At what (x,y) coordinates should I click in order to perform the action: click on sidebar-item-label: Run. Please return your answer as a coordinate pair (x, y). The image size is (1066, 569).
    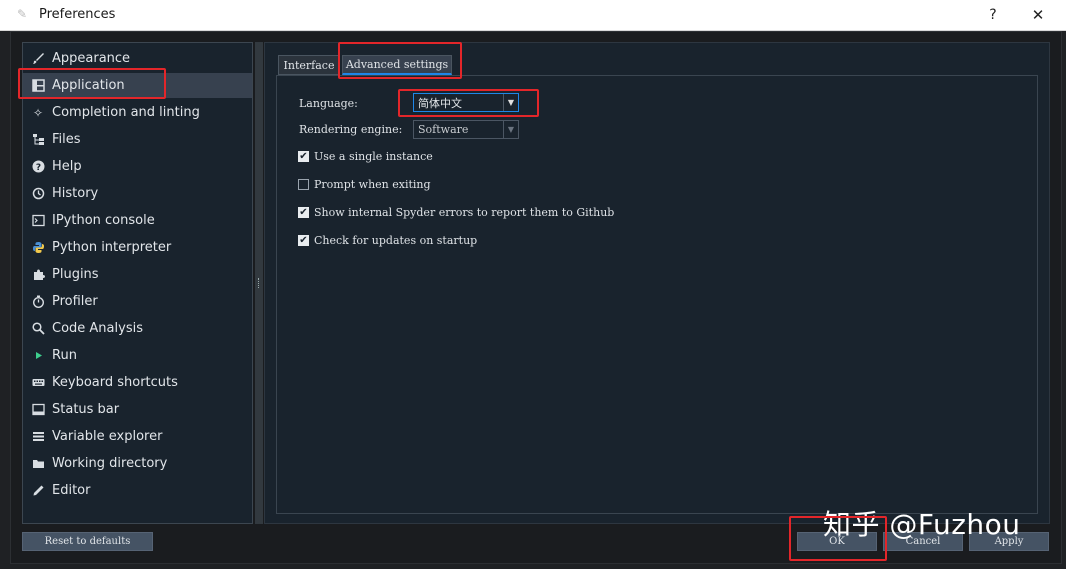
    Looking at the image, I should click on (64, 355).